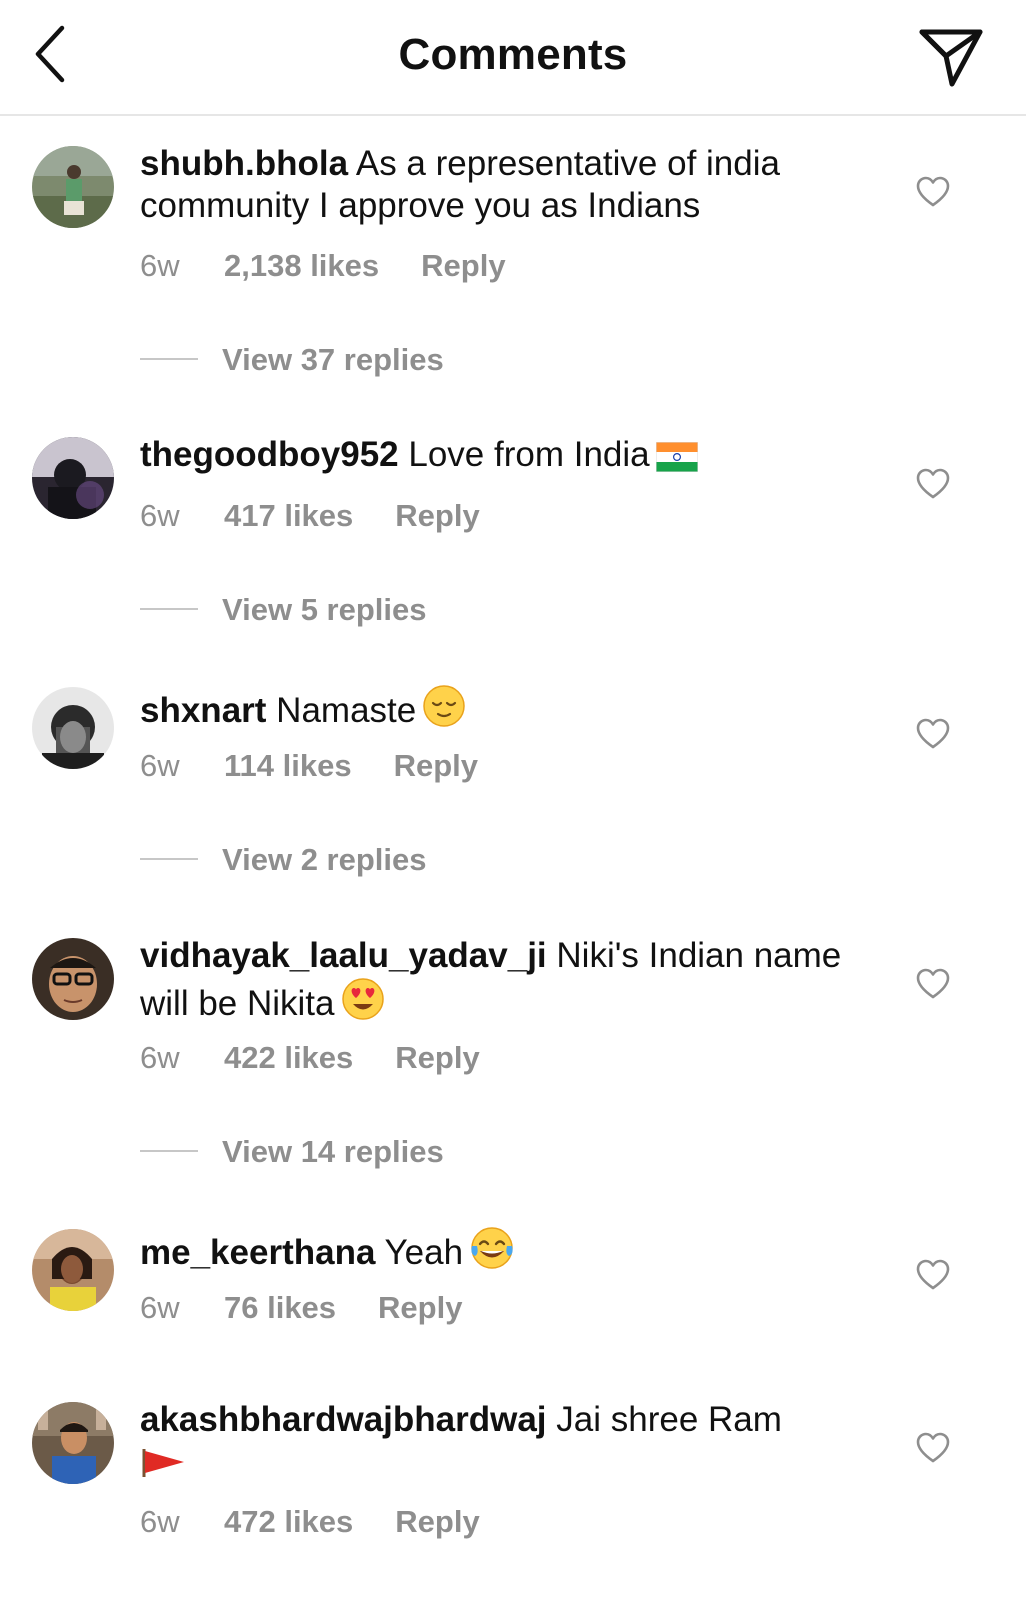 The height and width of the screenshot is (1600, 1026). What do you see at coordinates (492, 1253) in the screenshot?
I see `tears-of-joy-face-icon` at bounding box center [492, 1253].